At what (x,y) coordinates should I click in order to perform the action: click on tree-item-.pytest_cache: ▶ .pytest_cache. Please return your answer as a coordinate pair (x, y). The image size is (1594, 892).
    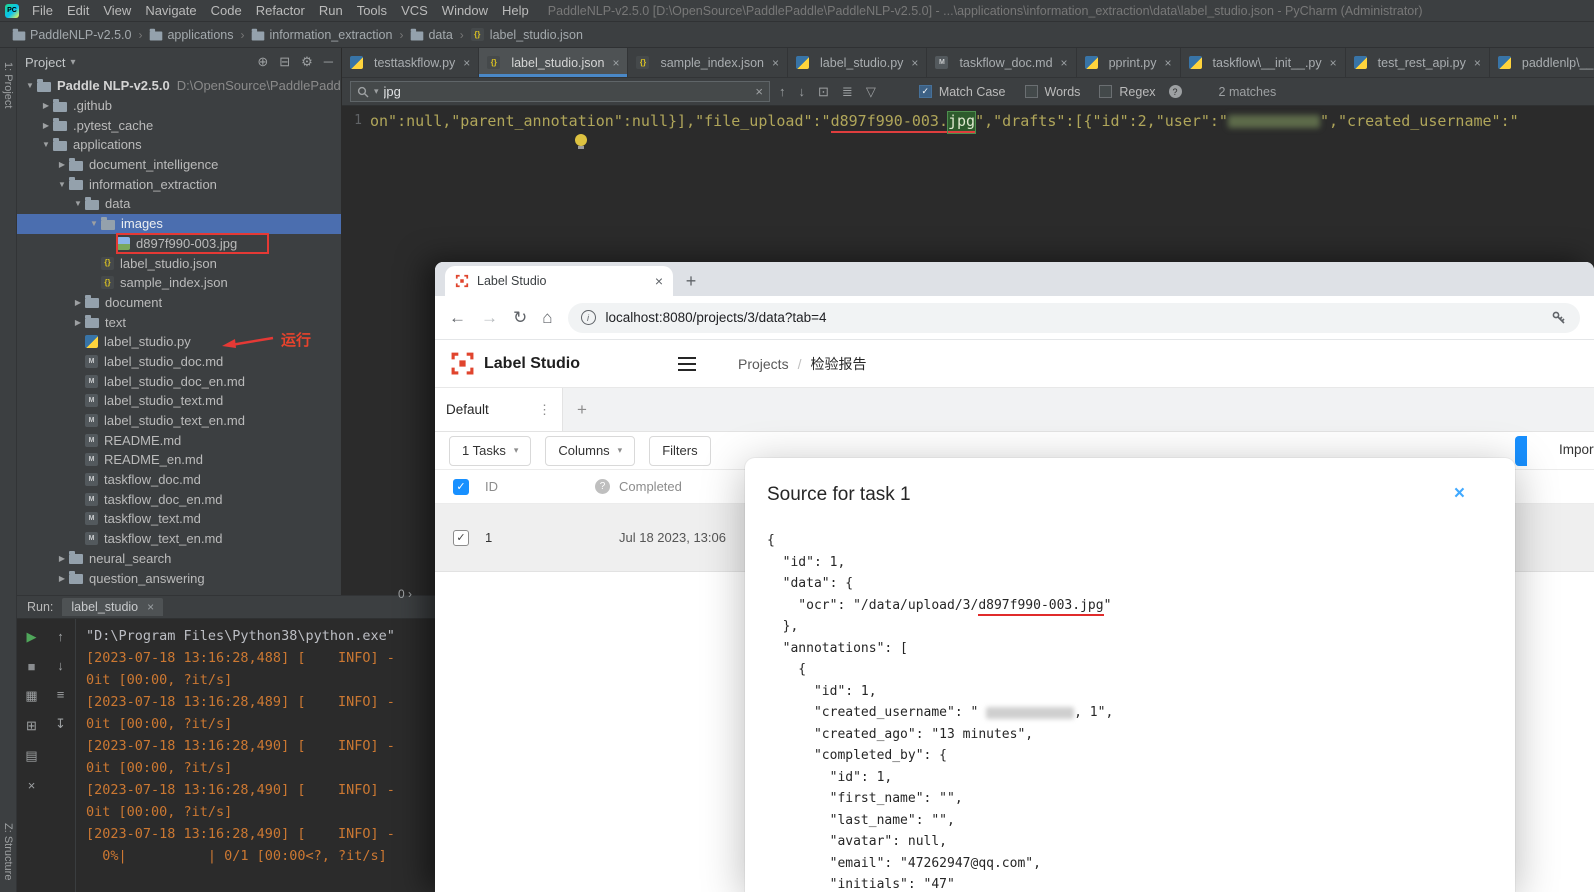
    Looking at the image, I should click on (179, 125).